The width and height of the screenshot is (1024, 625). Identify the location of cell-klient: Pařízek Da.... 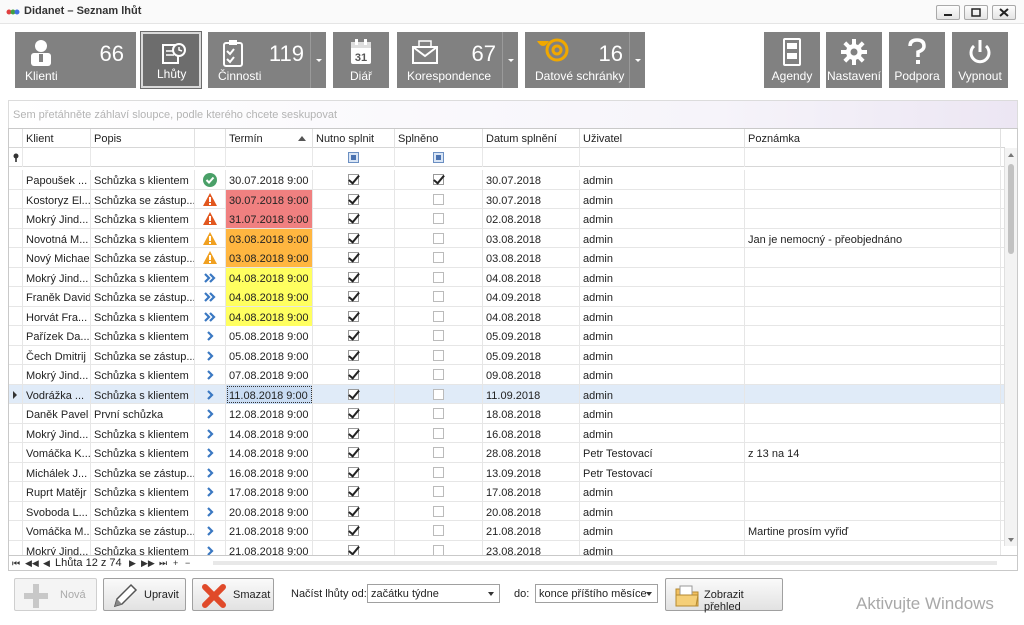
(57, 335).